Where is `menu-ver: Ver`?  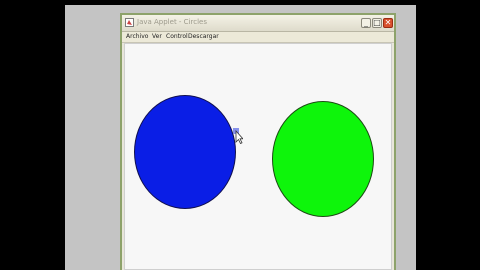 menu-ver: Ver is located at coordinates (157, 37).